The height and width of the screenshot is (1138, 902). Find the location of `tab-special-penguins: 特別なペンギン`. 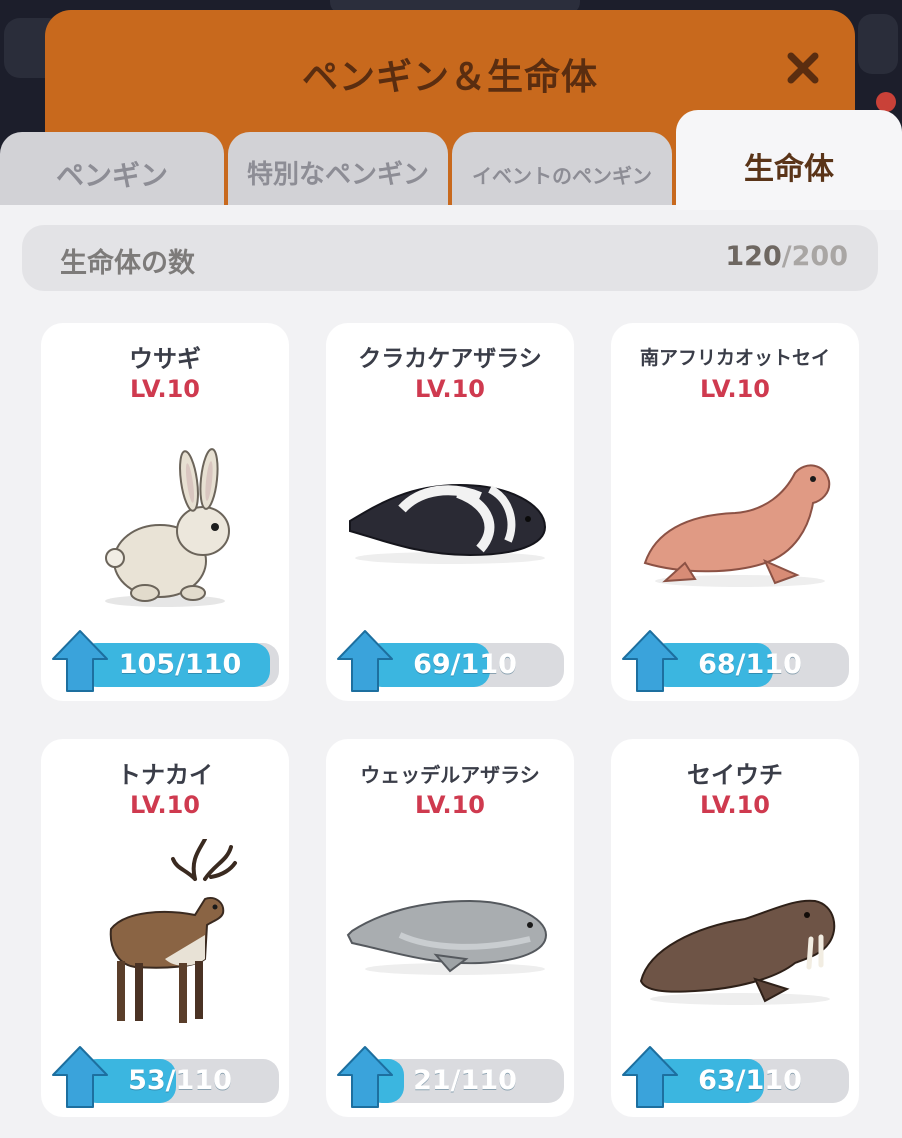

tab-special-penguins: 特別なペンギン is located at coordinates (338, 171).